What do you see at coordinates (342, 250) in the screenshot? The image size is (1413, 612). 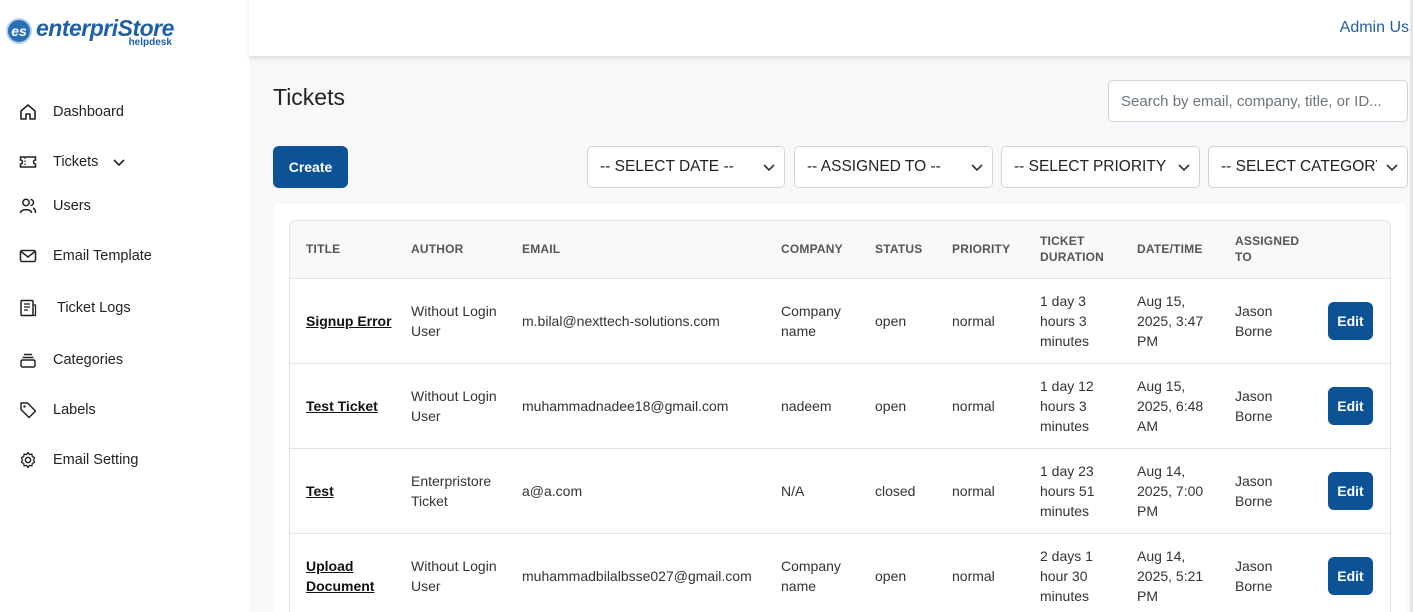 I see `column-header-title: TITLE` at bounding box center [342, 250].